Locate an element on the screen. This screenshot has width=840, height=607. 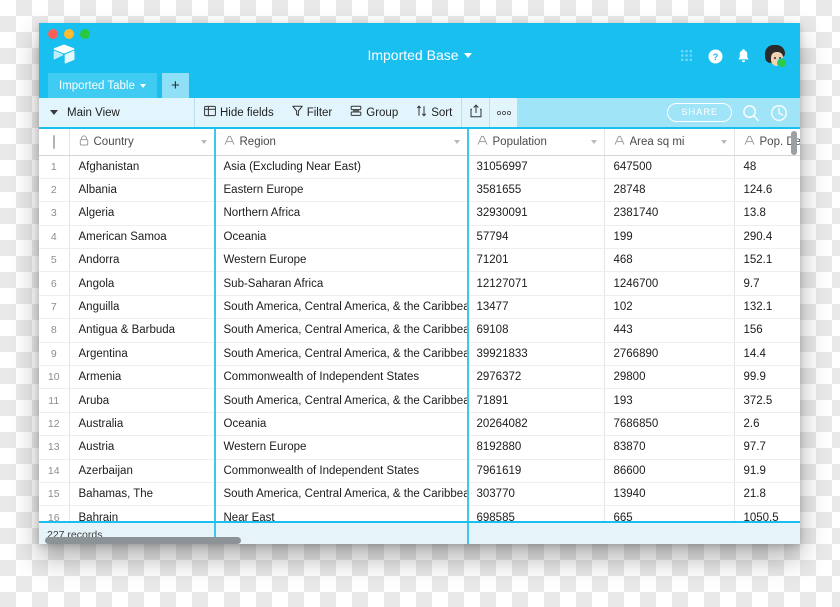
cell-pop-density: 156 is located at coordinates (767, 330).